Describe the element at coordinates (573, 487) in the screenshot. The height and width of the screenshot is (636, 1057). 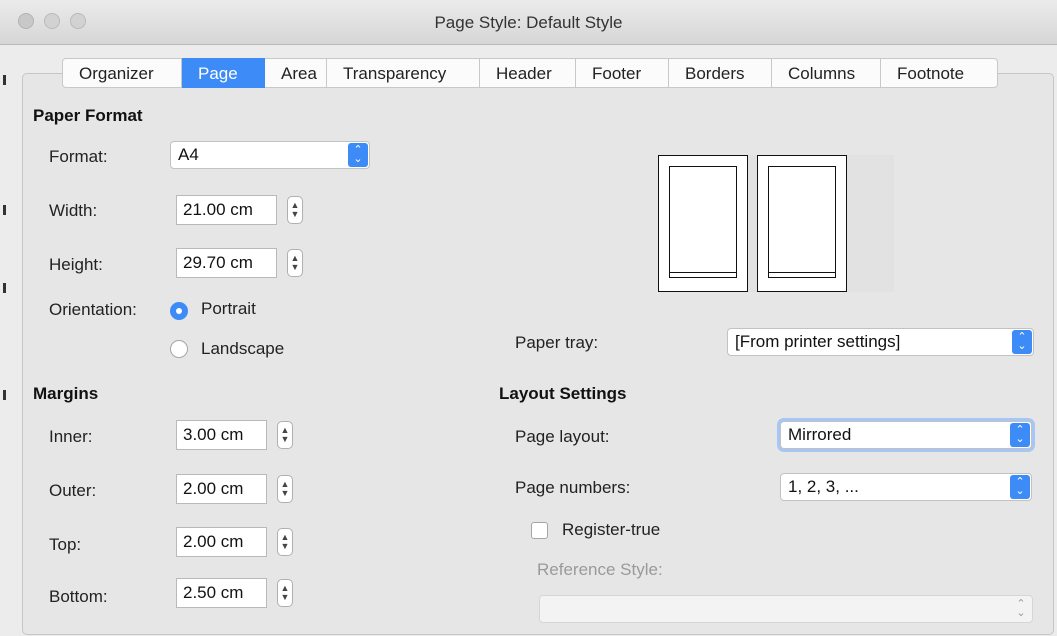
I see `page-numbers-label: Page numbers:` at that location.